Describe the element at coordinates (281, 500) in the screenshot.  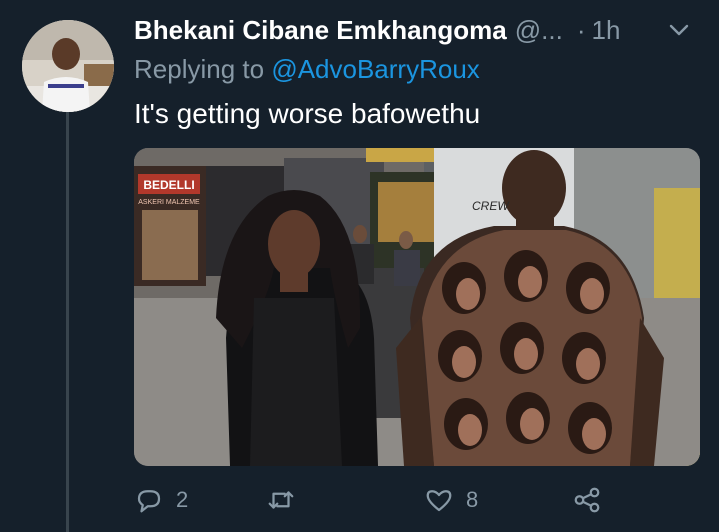
I see `retweet-icon` at that location.